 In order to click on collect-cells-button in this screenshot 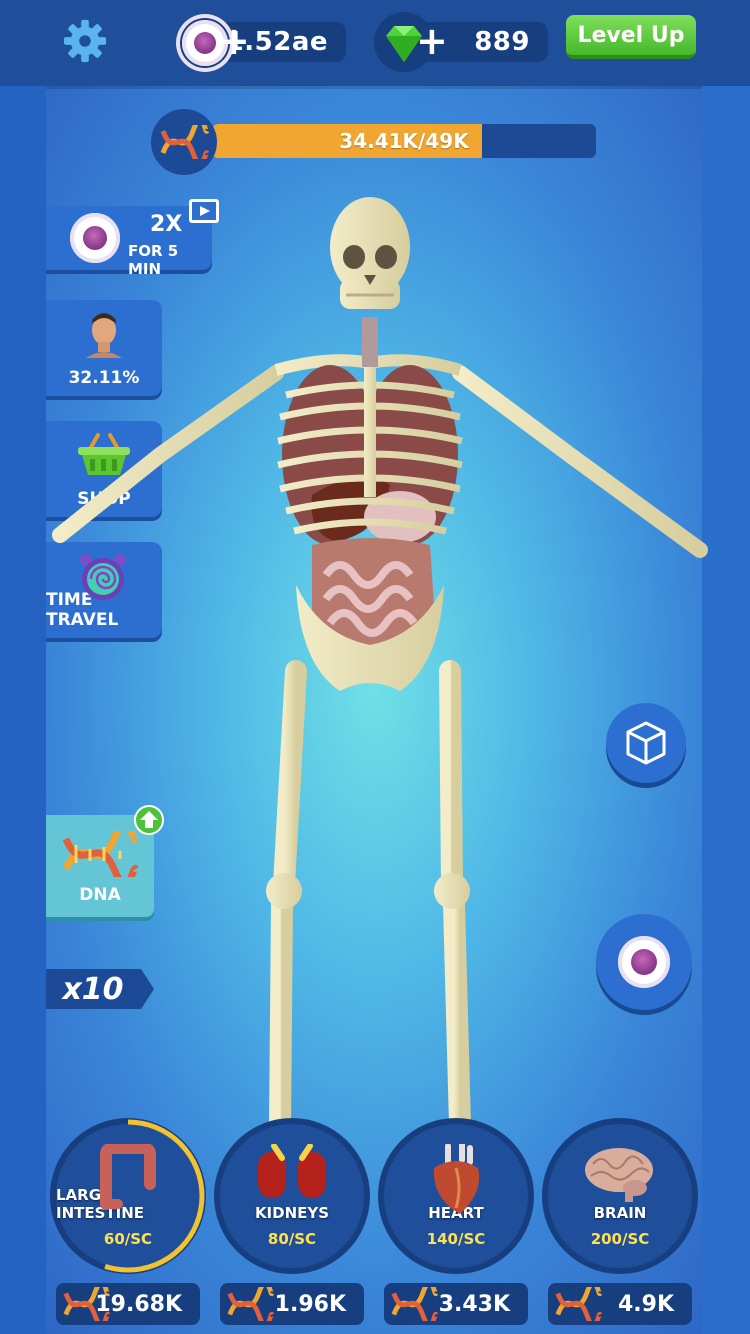, I will do `click(644, 962)`.